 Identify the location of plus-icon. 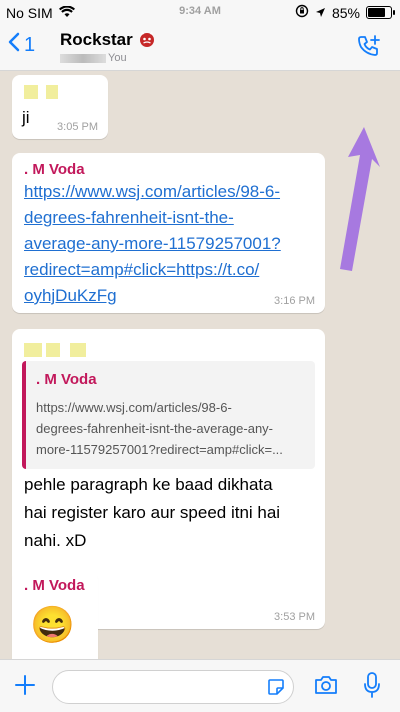
(25, 687).